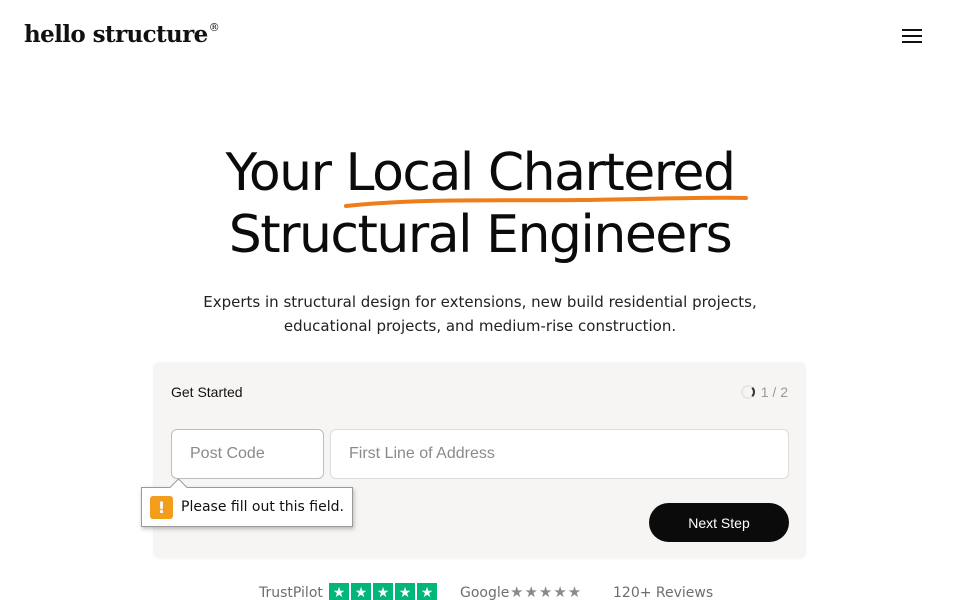  I want to click on hamburger-menu-icon, so click(912, 36).